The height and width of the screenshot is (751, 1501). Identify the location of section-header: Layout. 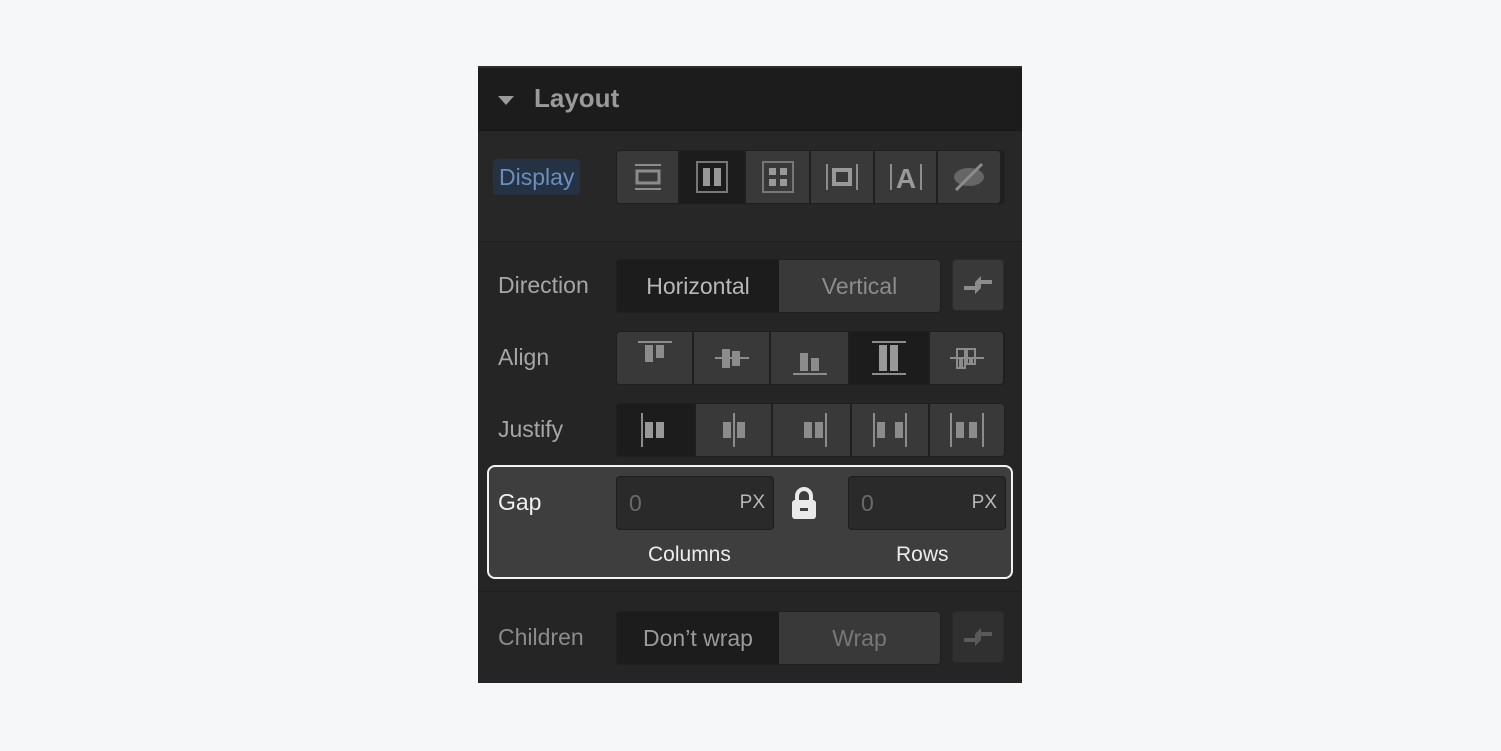
(750, 98).